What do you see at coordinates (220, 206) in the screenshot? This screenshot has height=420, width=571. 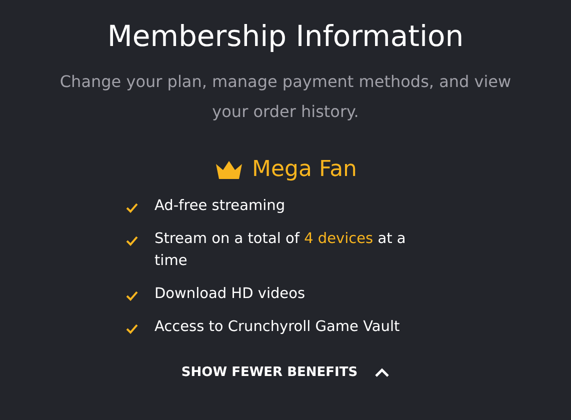 I see `benefit-text: Ad-free streaming` at bounding box center [220, 206].